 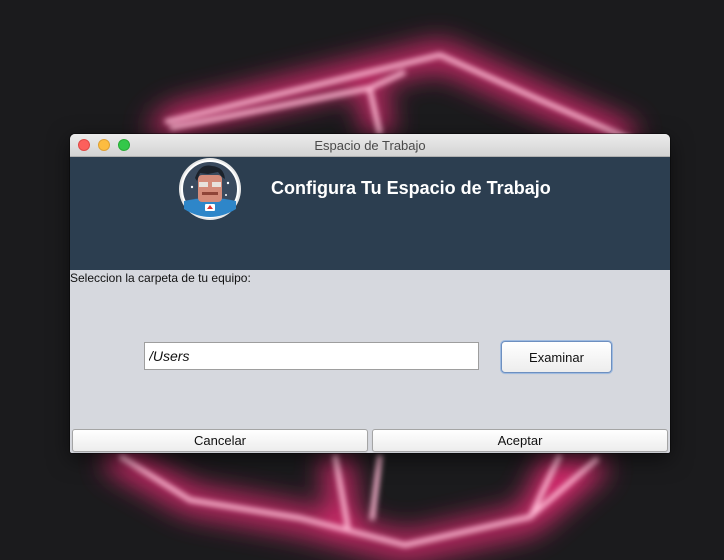 What do you see at coordinates (220, 440) in the screenshot?
I see `cancel-button: Cancelar` at bounding box center [220, 440].